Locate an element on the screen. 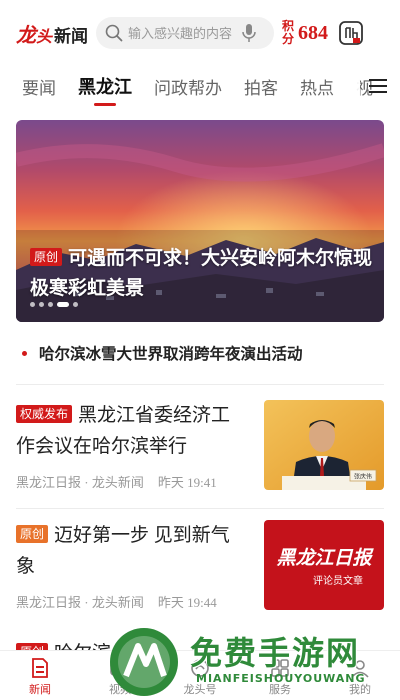 The height and width of the screenshot is (700, 400). points-indicator: 积分 684 is located at coordinates (305, 33).